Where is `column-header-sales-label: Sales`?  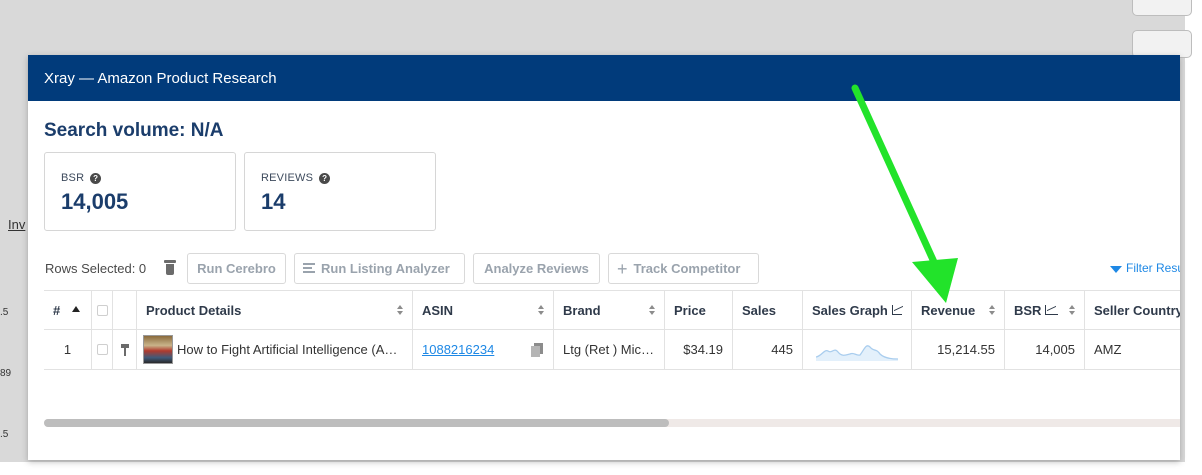 column-header-sales-label: Sales is located at coordinates (759, 310).